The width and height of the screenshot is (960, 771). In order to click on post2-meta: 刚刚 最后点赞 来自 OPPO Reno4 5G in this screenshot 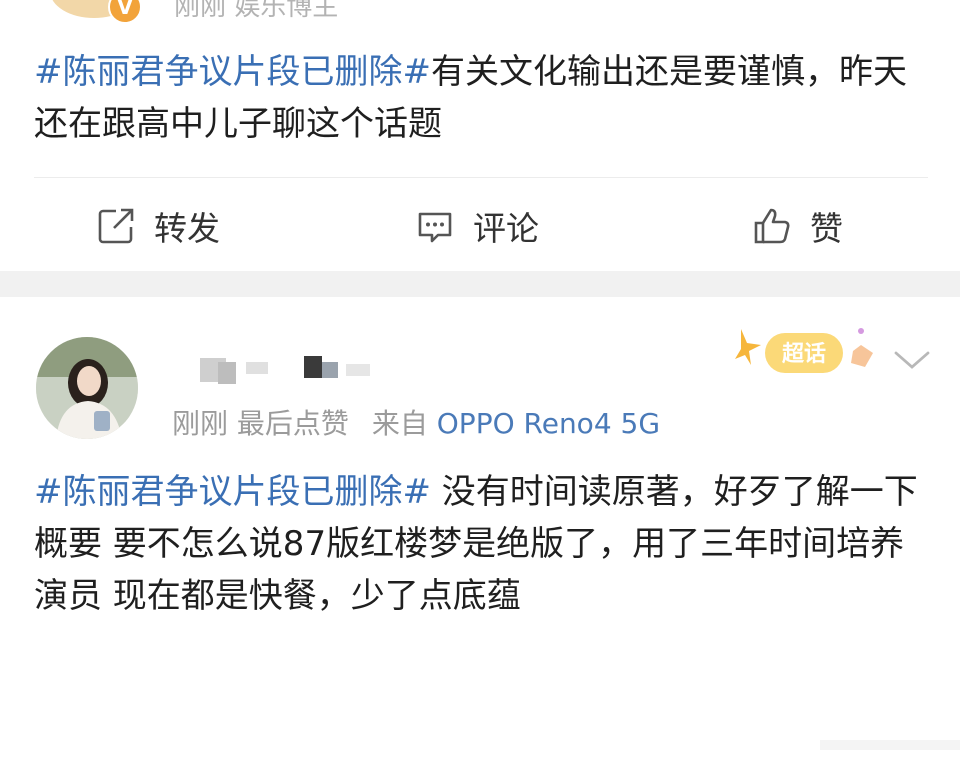, I will do `click(416, 422)`.